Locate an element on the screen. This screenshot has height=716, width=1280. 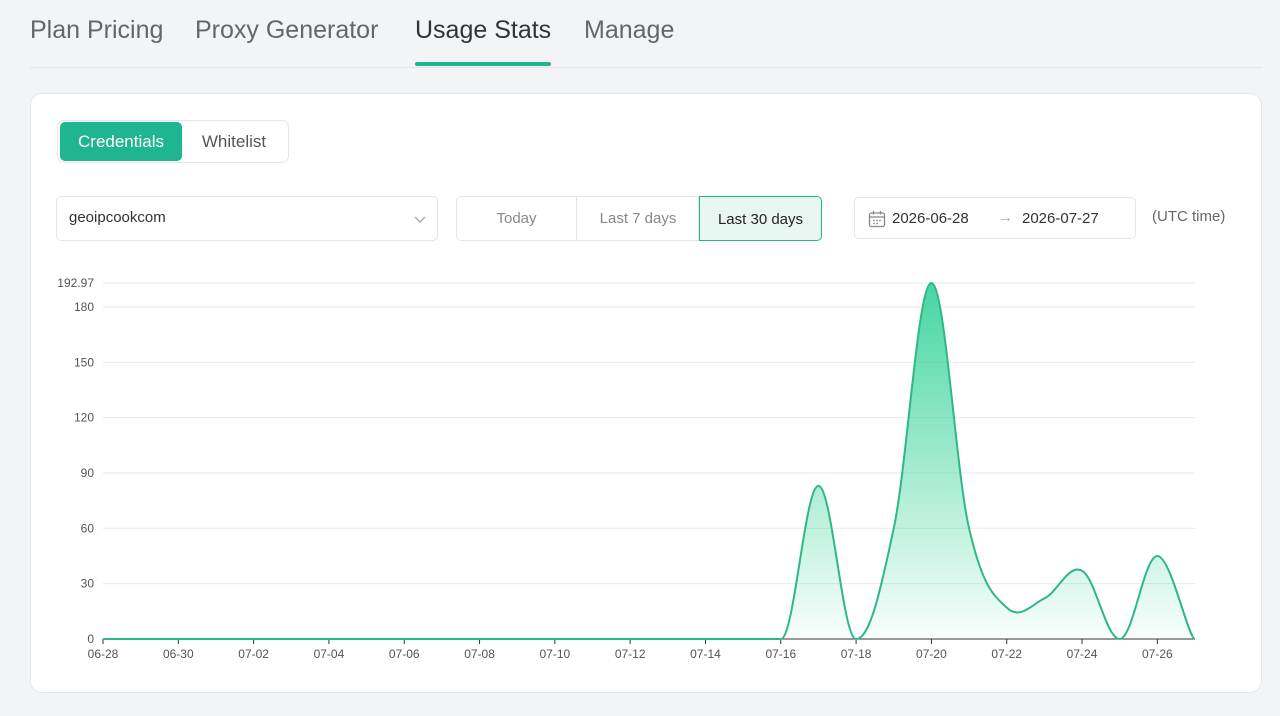
y-tick-label: 0 is located at coordinates (90, 639).